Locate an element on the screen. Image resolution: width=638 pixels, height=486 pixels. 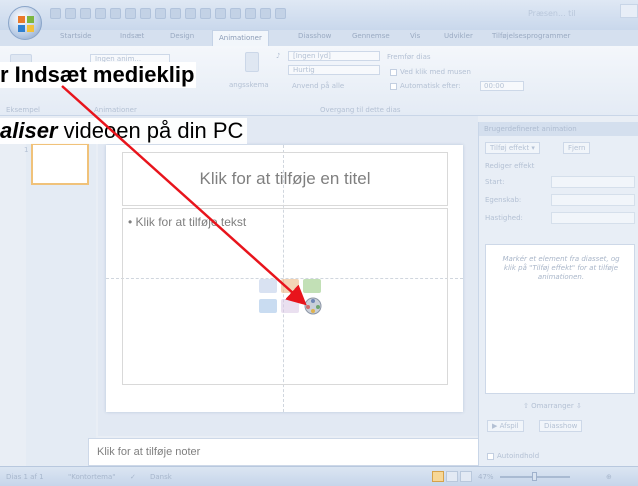
start-label: Start: is located at coordinates (495, 182).